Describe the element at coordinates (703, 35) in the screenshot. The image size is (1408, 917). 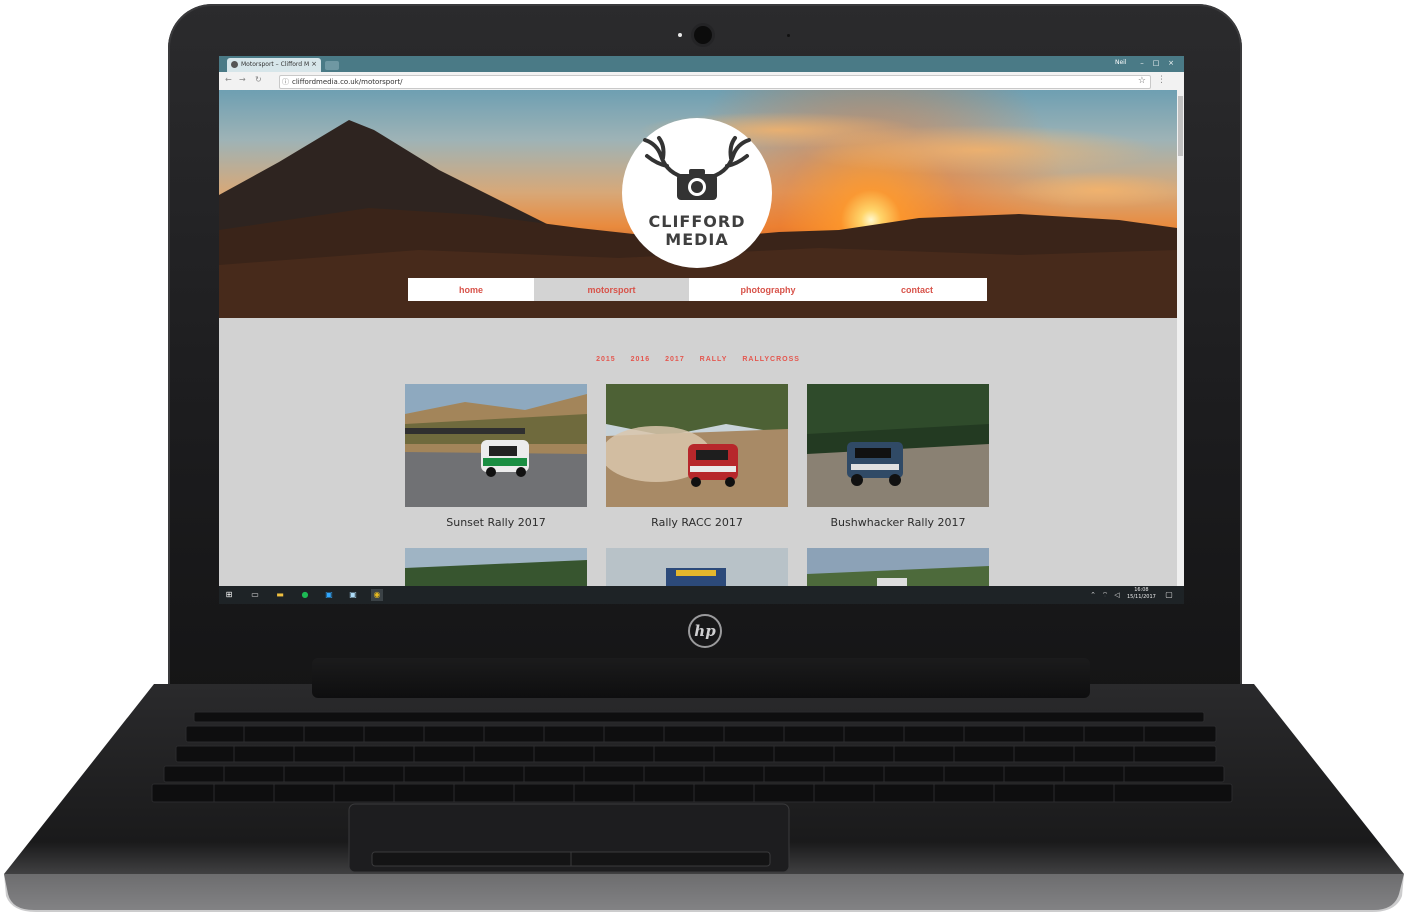
I see `webcam` at that location.